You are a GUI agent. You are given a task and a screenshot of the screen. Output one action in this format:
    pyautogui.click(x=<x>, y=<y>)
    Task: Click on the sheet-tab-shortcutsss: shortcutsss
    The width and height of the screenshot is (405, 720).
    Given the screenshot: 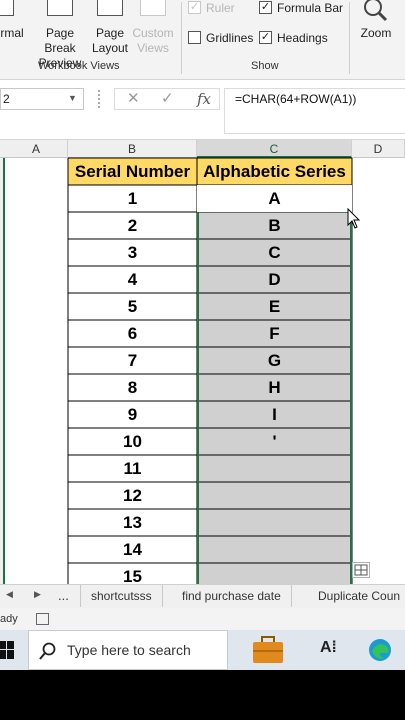 What is the action you would take?
    pyautogui.click(x=121, y=596)
    